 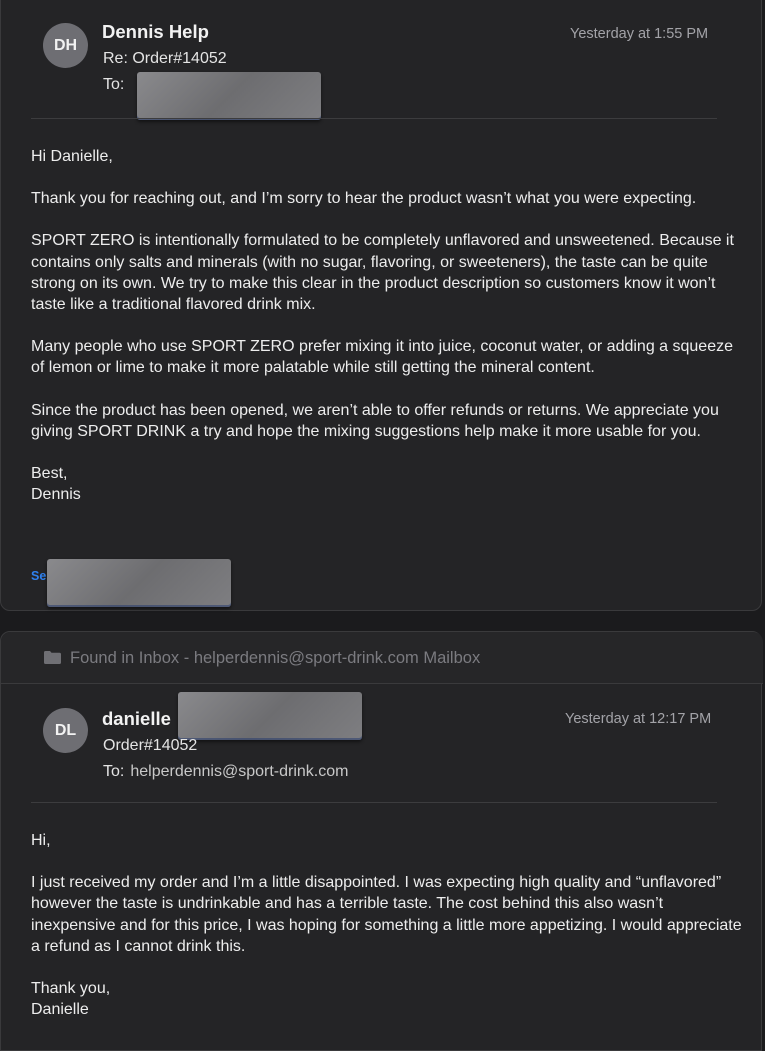 I want to click on sign-off: Best,, so click(x=49, y=474).